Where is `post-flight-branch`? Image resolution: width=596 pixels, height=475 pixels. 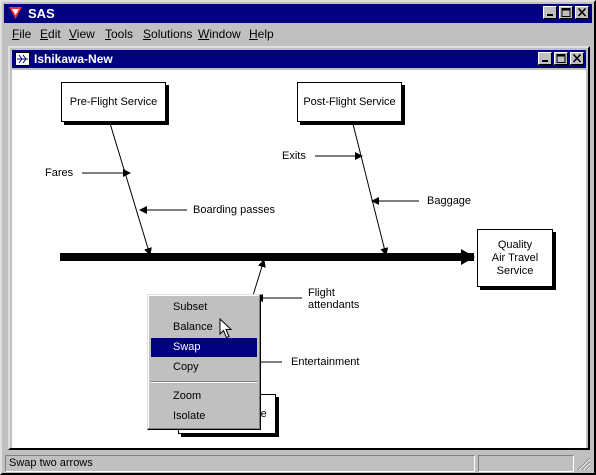
post-flight-branch is located at coordinates (370, 187).